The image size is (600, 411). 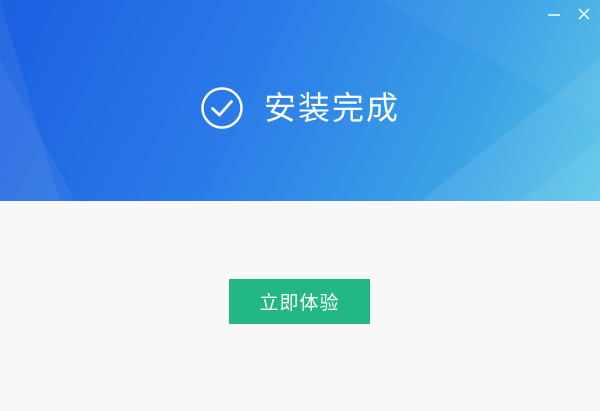 I want to click on close-icon, so click(x=584, y=14).